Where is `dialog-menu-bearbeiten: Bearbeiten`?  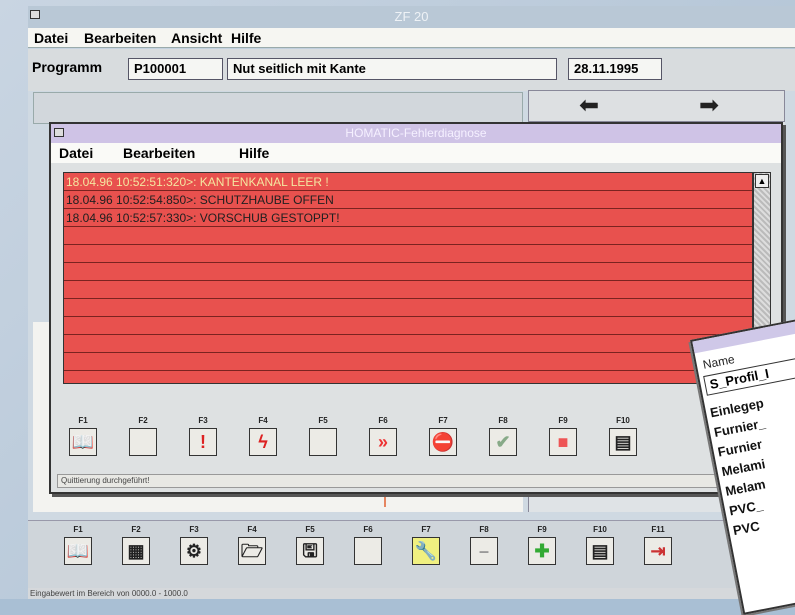
dialog-menu-bearbeiten: Bearbeiten is located at coordinates (159, 153).